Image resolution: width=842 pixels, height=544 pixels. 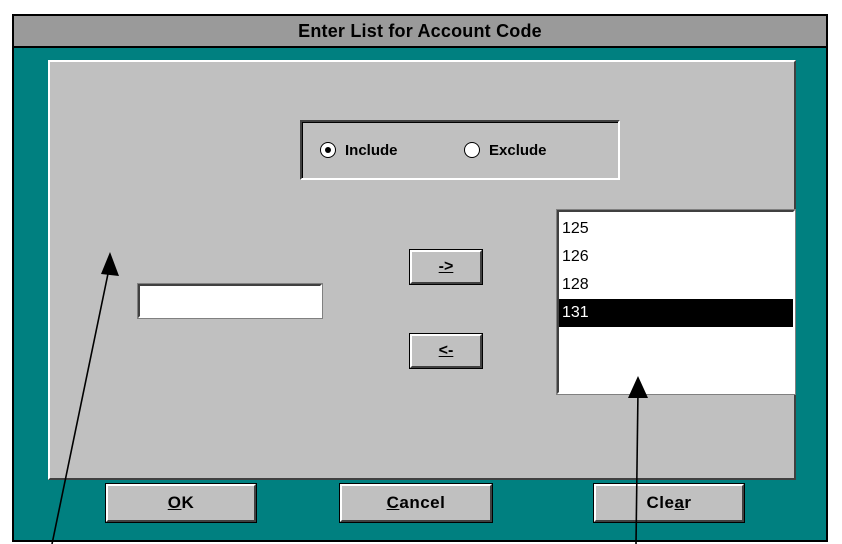 I want to click on account-code-input, so click(x=230, y=301).